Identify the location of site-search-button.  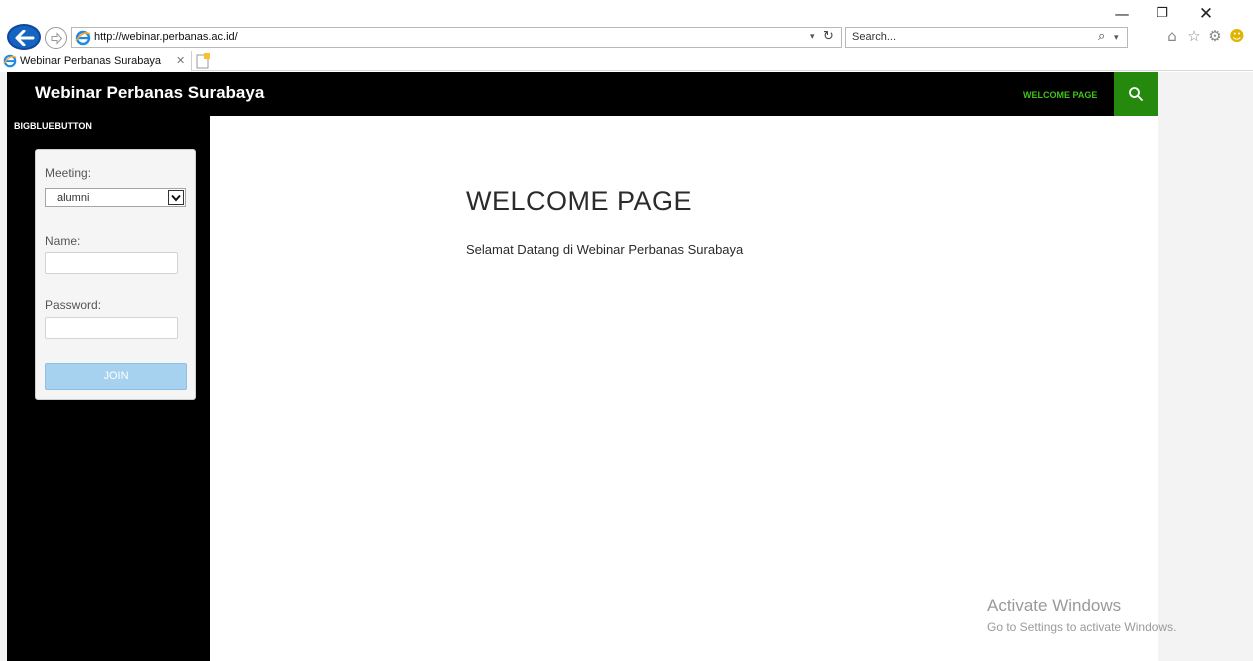
(1136, 94).